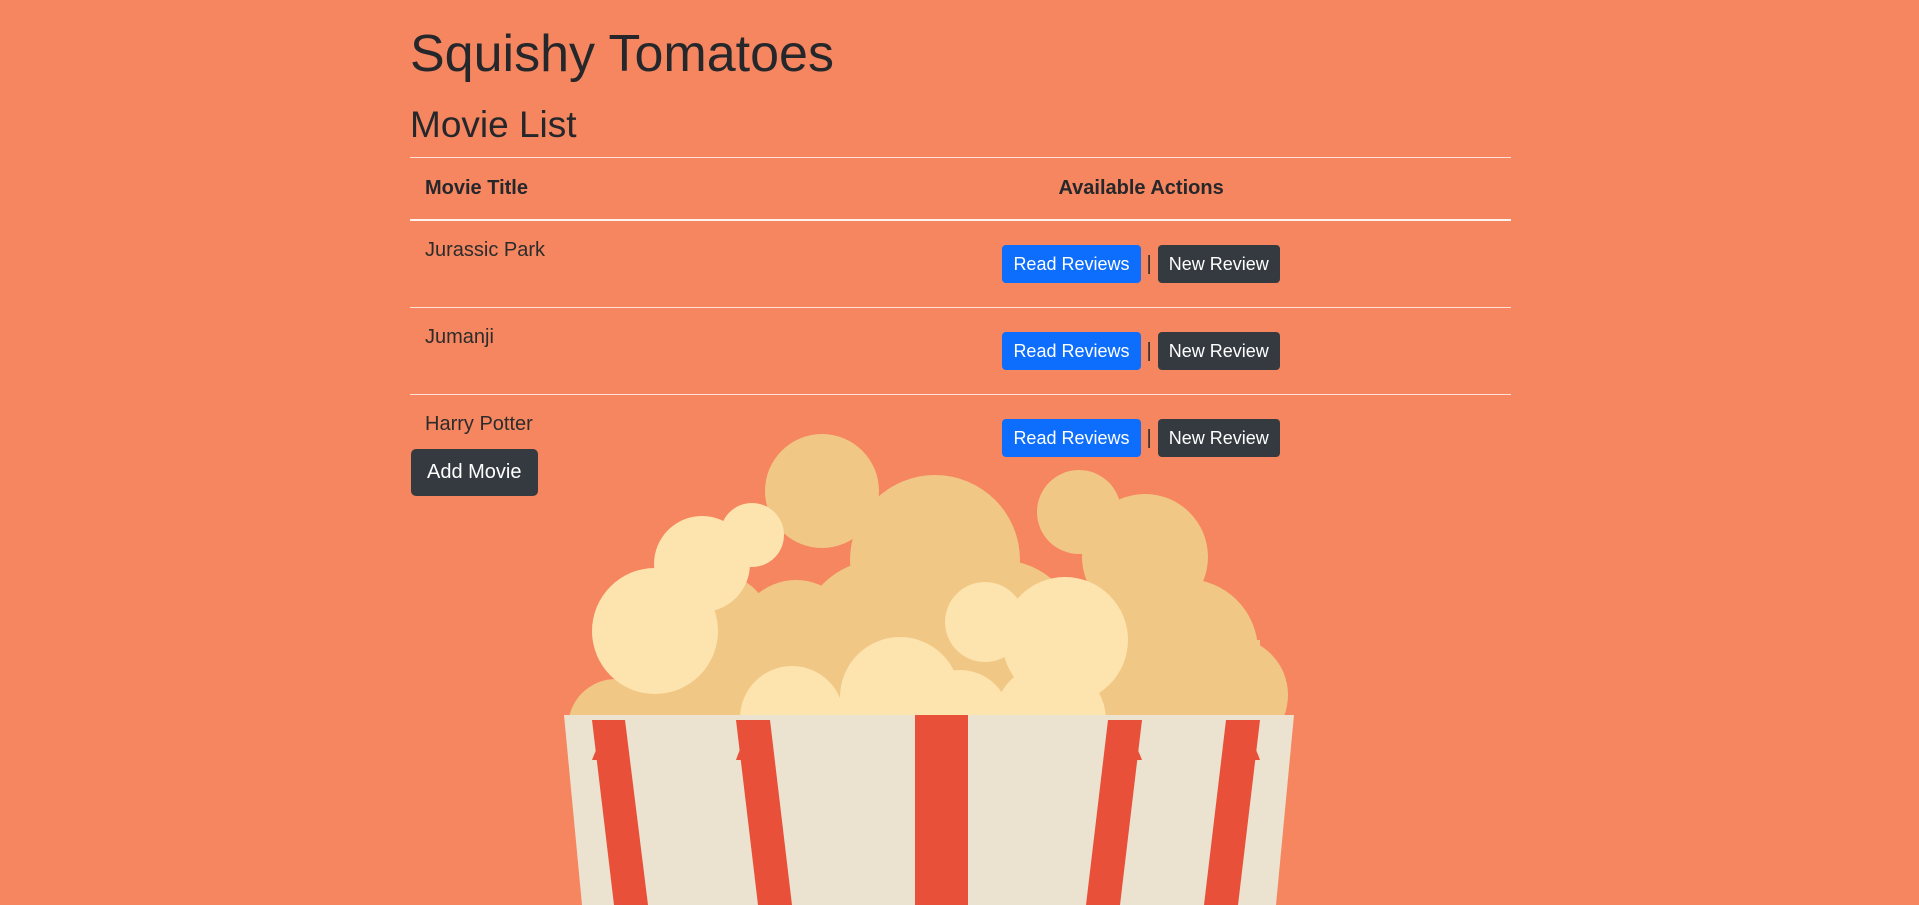 Image resolution: width=1919 pixels, height=905 pixels. What do you see at coordinates (591, 263) in the screenshot?
I see `movie-title-cell: Jurassic Park` at bounding box center [591, 263].